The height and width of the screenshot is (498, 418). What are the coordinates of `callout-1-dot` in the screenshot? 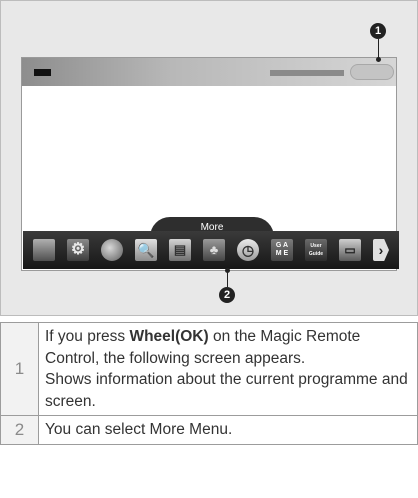 It's located at (378, 59).